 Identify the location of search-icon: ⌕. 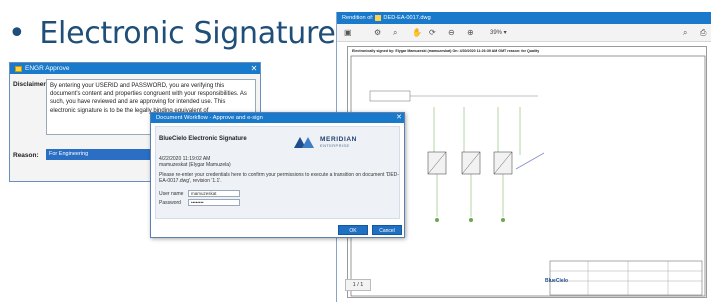
(395, 33).